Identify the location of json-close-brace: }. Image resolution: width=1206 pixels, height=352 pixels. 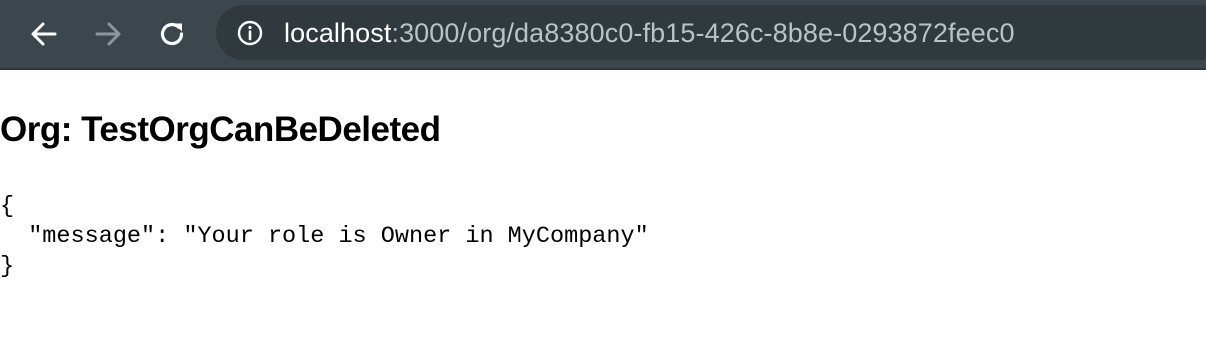
(7, 266).